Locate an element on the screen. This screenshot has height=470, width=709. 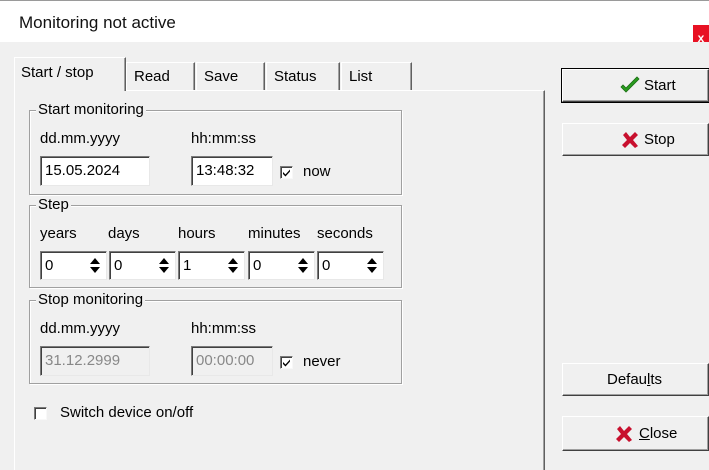
close-mnemonic: C is located at coordinates (644, 433).